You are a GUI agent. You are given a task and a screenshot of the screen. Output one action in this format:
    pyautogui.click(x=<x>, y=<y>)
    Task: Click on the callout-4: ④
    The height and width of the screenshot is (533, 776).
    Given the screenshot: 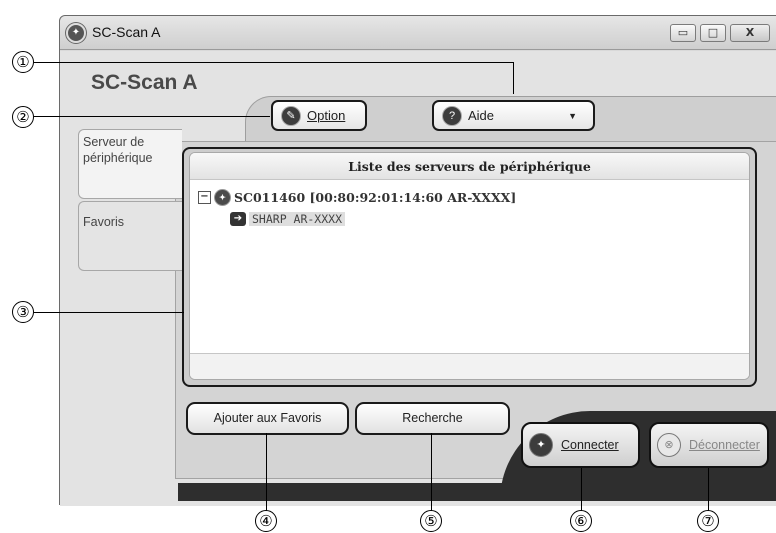 What is the action you would take?
    pyautogui.click(x=266, y=521)
    